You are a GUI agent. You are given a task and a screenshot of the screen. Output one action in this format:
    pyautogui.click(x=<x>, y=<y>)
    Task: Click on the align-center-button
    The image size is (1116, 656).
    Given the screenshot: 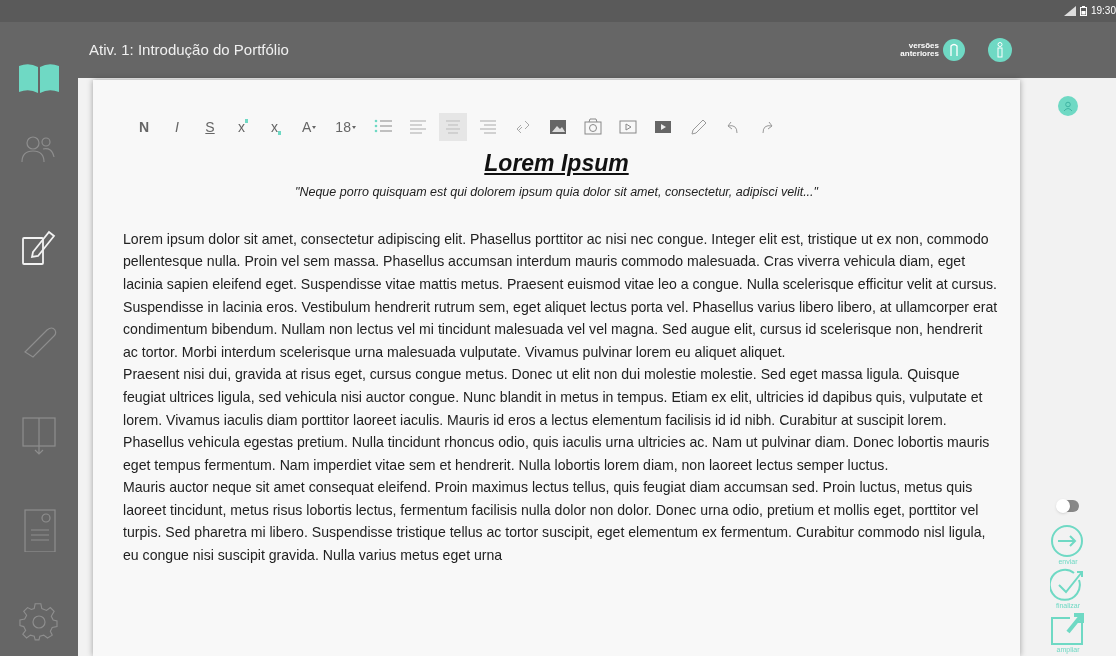 What is the action you would take?
    pyautogui.click(x=452, y=127)
    